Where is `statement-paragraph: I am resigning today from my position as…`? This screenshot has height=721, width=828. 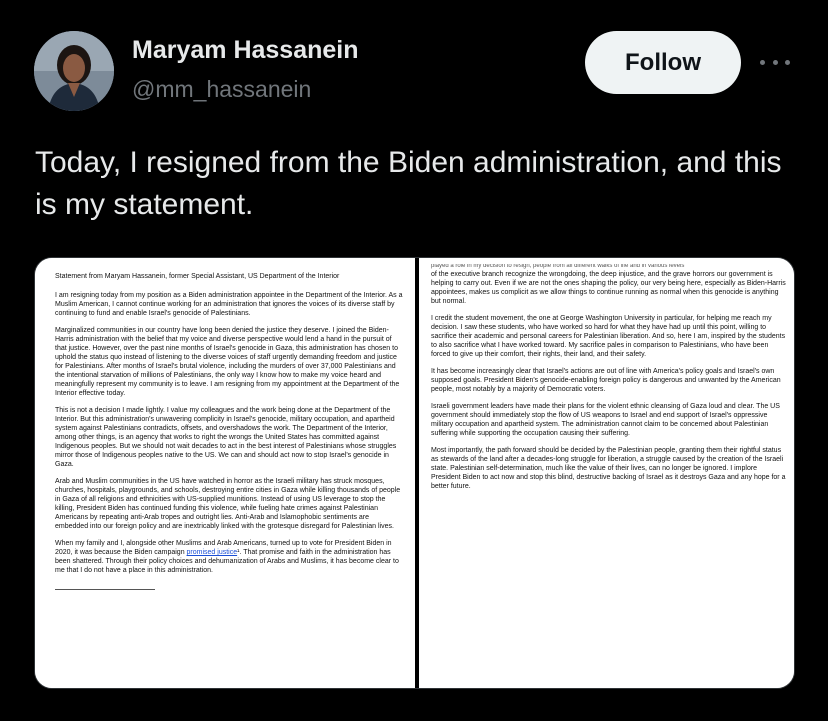
statement-paragraph: I am resigning today from my position as… is located at coordinates (229, 304).